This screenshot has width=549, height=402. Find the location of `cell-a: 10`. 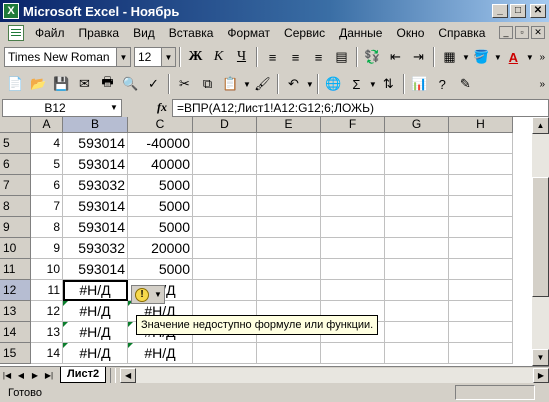

cell-a: 10 is located at coordinates (47, 269).